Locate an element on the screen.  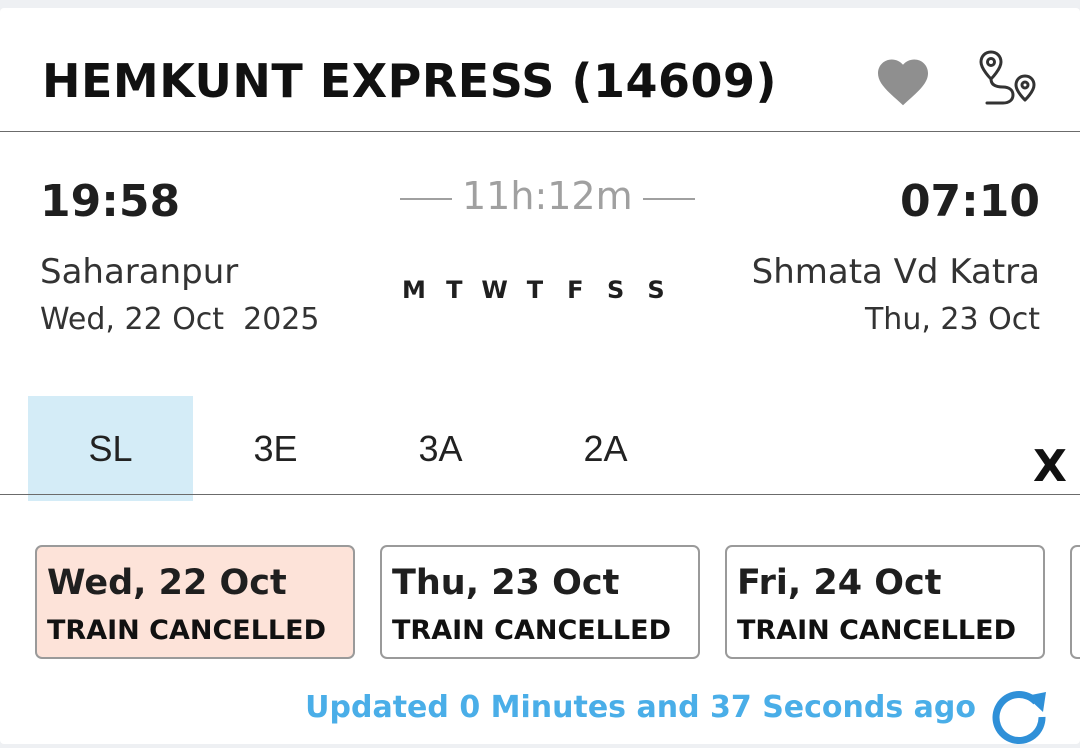
tab-class-3e: 3E is located at coordinates (275, 448).